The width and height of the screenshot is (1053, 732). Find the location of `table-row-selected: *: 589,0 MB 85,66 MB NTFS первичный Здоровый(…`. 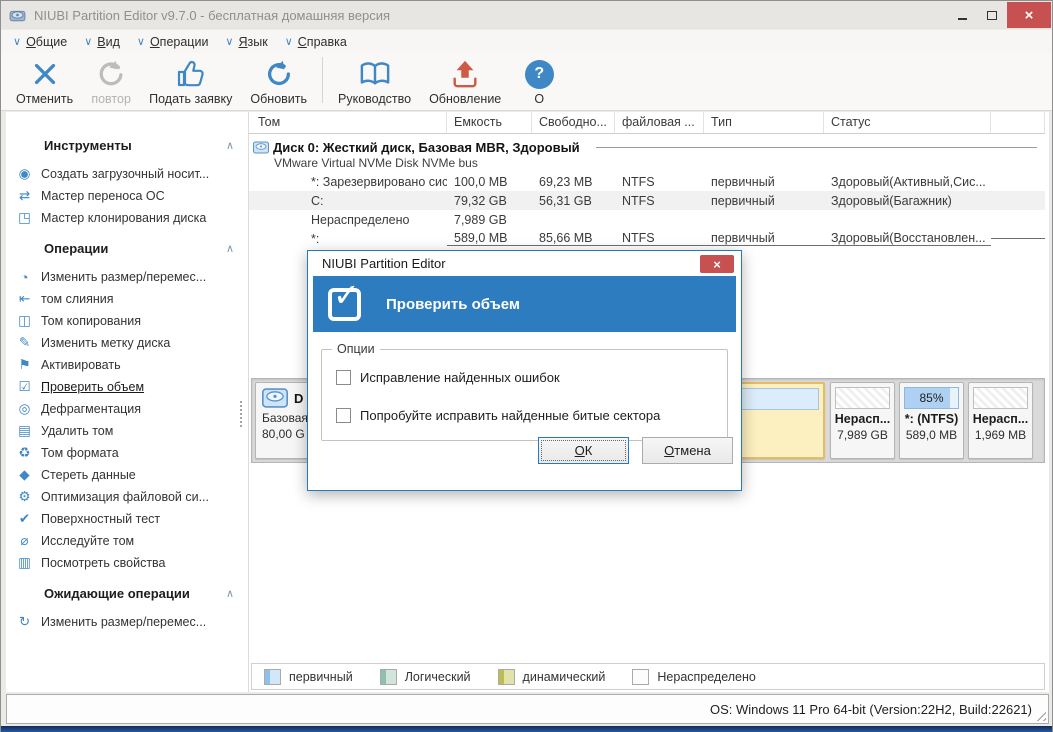

table-row-selected: *: 589,0 MB 85,66 MB NTFS первичный Здоровый(… is located at coordinates (647, 238).